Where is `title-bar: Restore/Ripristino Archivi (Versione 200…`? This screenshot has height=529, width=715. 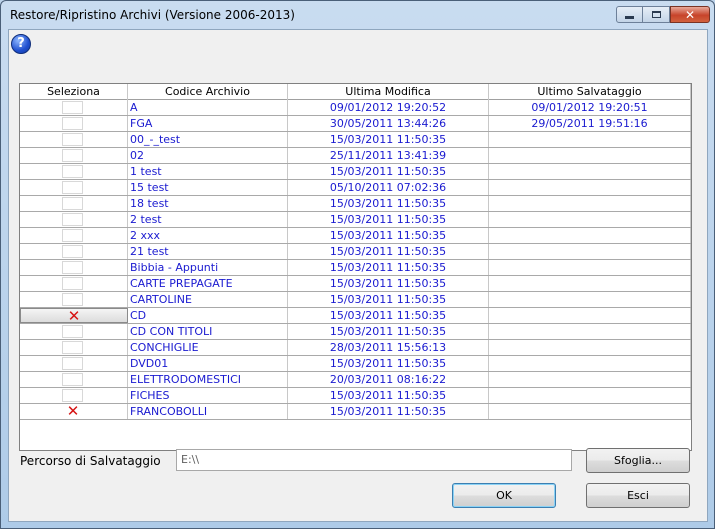
title-bar: Restore/Ripristino Archivi (Versione 200… is located at coordinates (357, 15).